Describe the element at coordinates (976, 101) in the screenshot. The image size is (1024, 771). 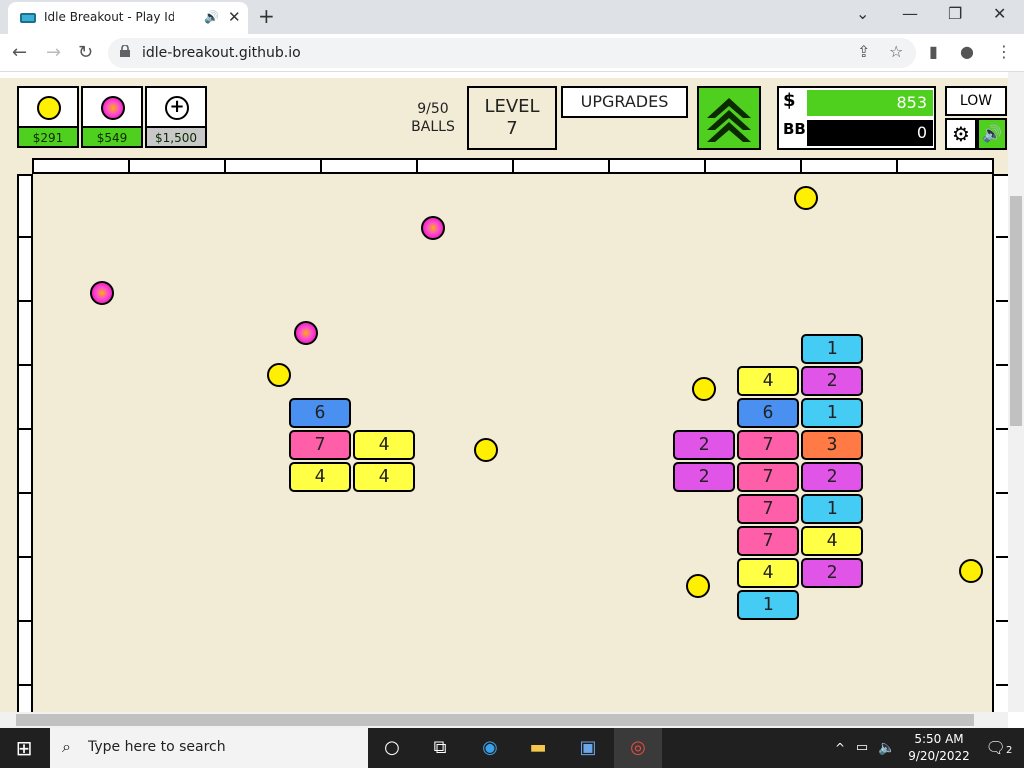
I see `quality-toggle-button: LOW` at that location.